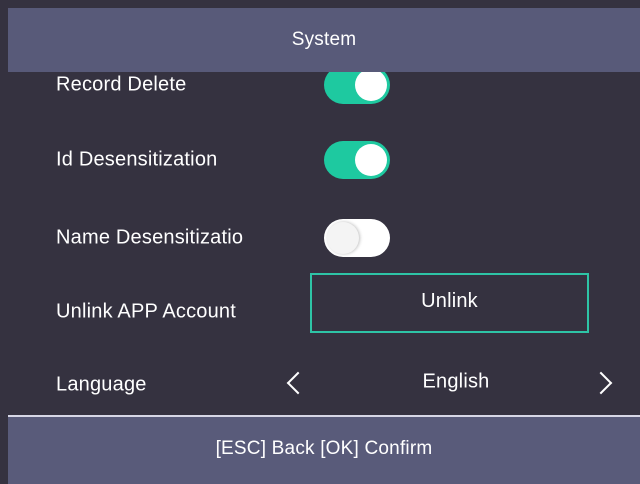 This screenshot has width=640, height=484. I want to click on unlink-button: Unlink, so click(449, 303).